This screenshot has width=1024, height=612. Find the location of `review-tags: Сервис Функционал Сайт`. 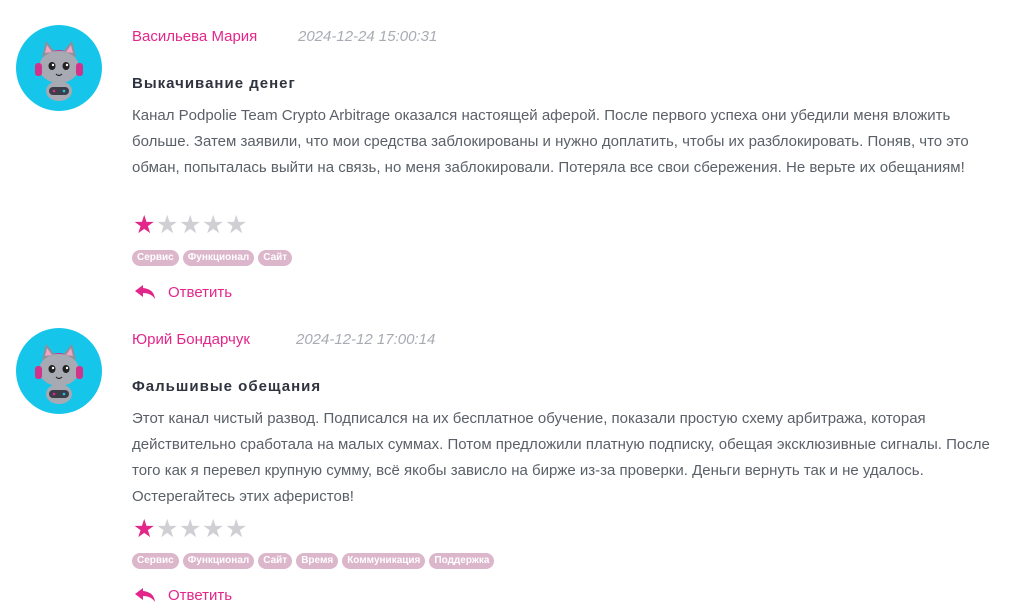

review-tags: Сервис Функционал Сайт is located at coordinates (212, 258).